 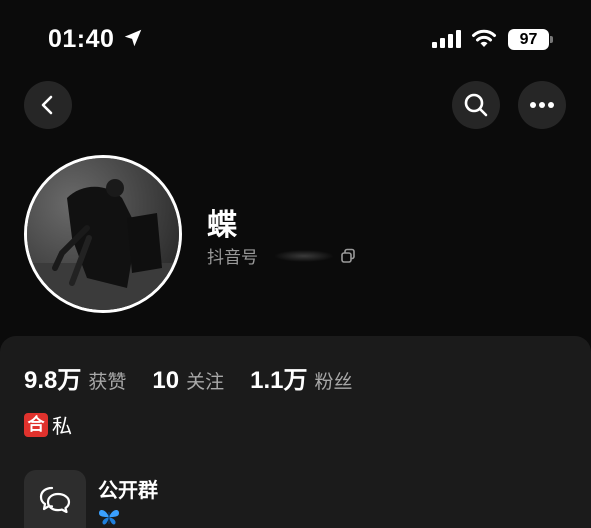 I want to click on wifi-icon, so click(x=484, y=38).